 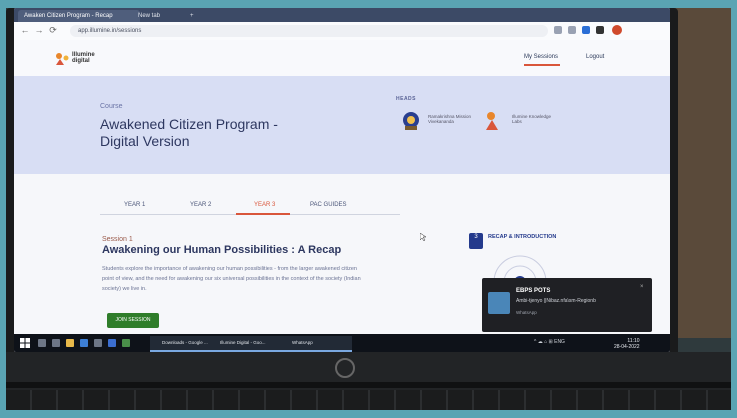 I want to click on notification-app: WhatsApp, so click(x=526, y=312).